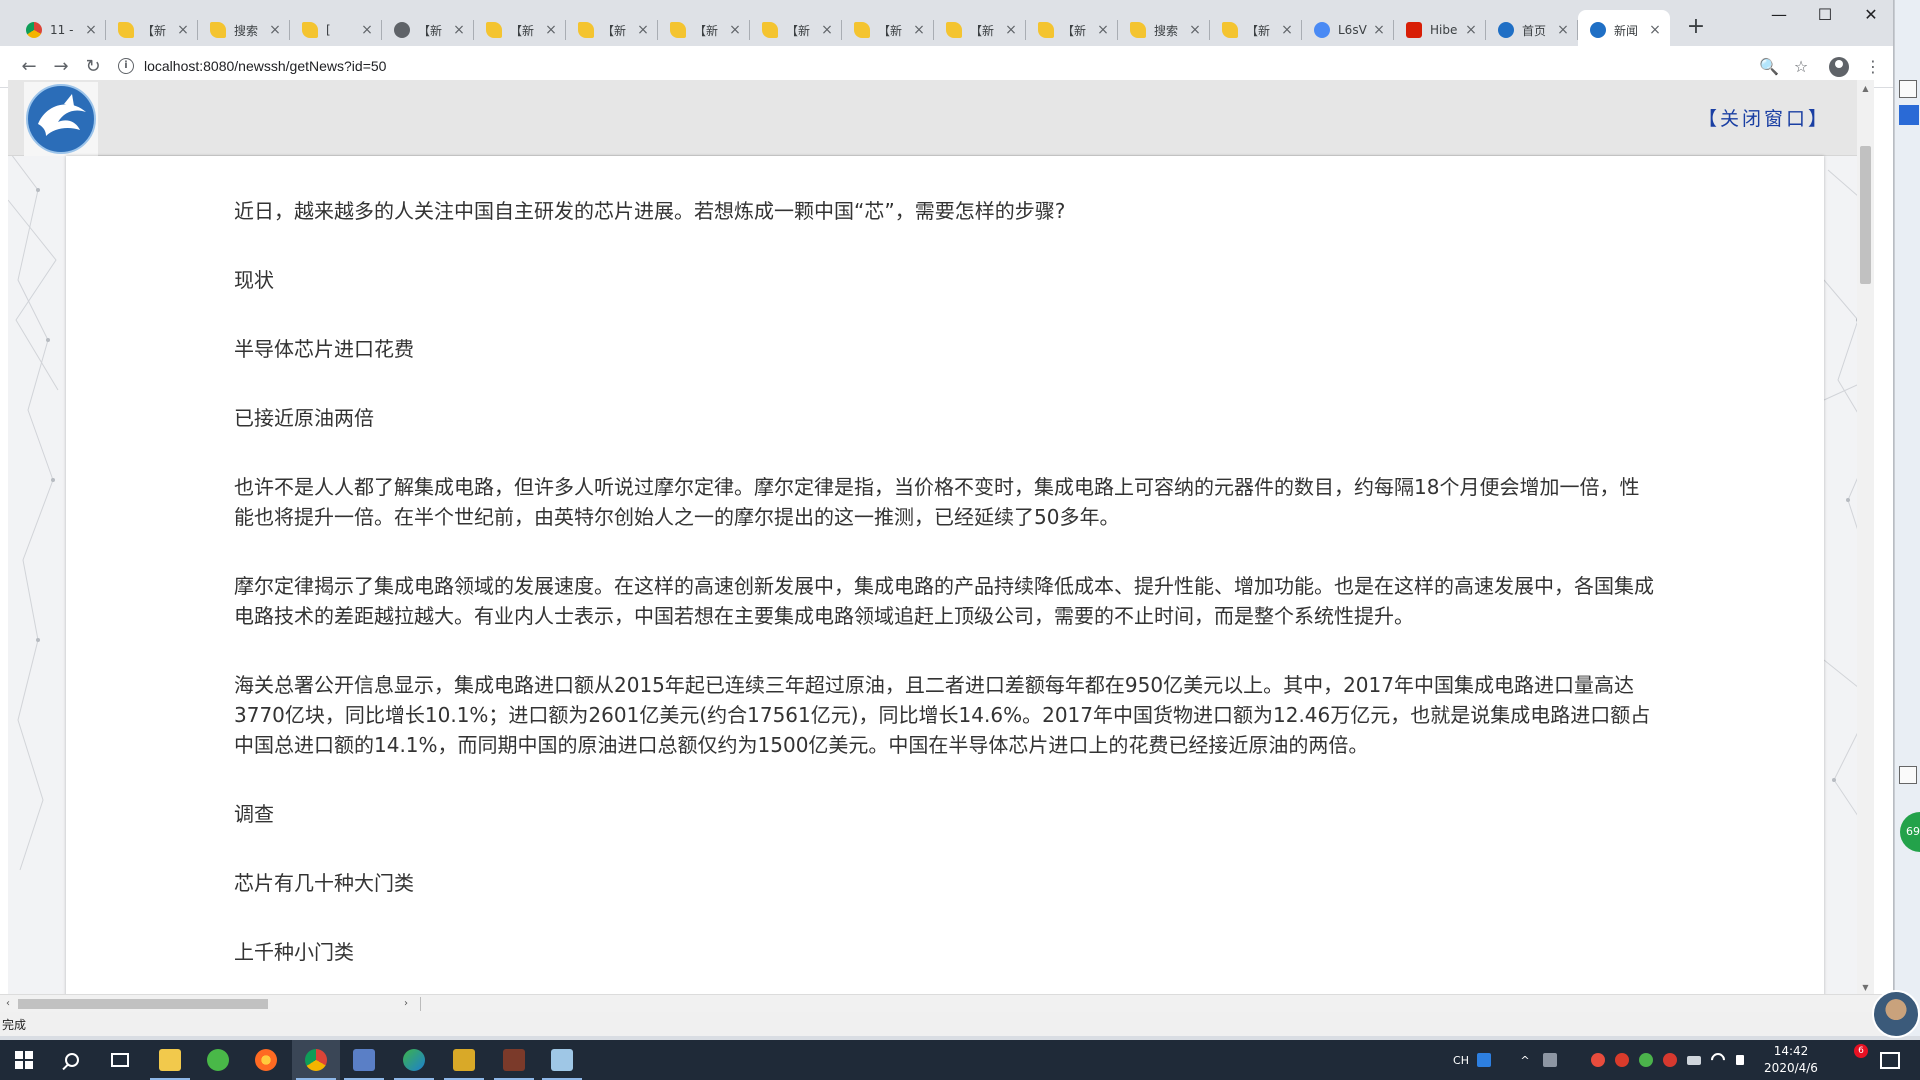 This screenshot has height=1080, width=1920. I want to click on scroll-left-arrow-icon: ‹, so click(8, 1003).